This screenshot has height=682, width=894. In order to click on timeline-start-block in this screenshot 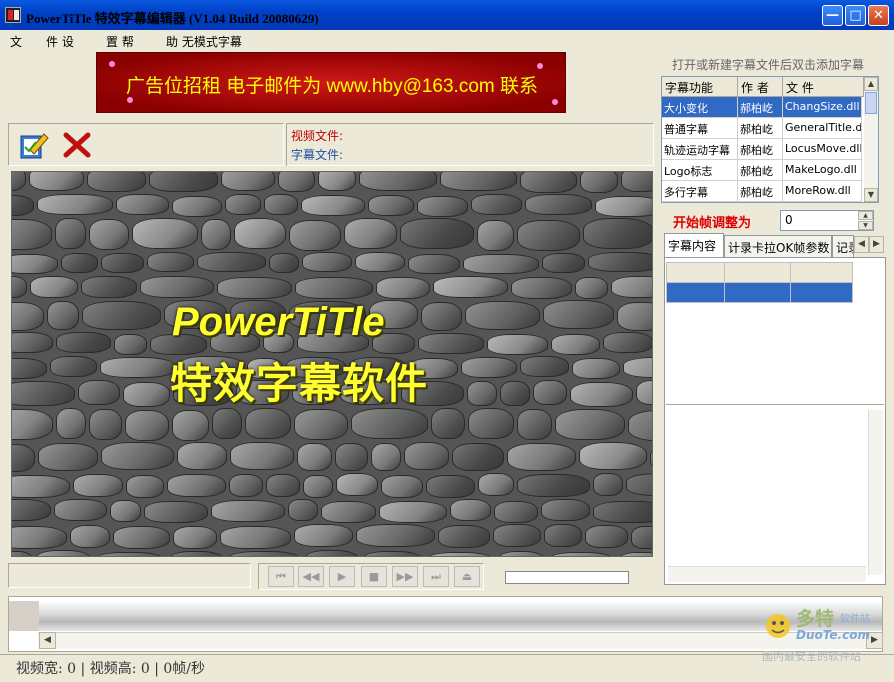, I will do `click(24, 616)`.